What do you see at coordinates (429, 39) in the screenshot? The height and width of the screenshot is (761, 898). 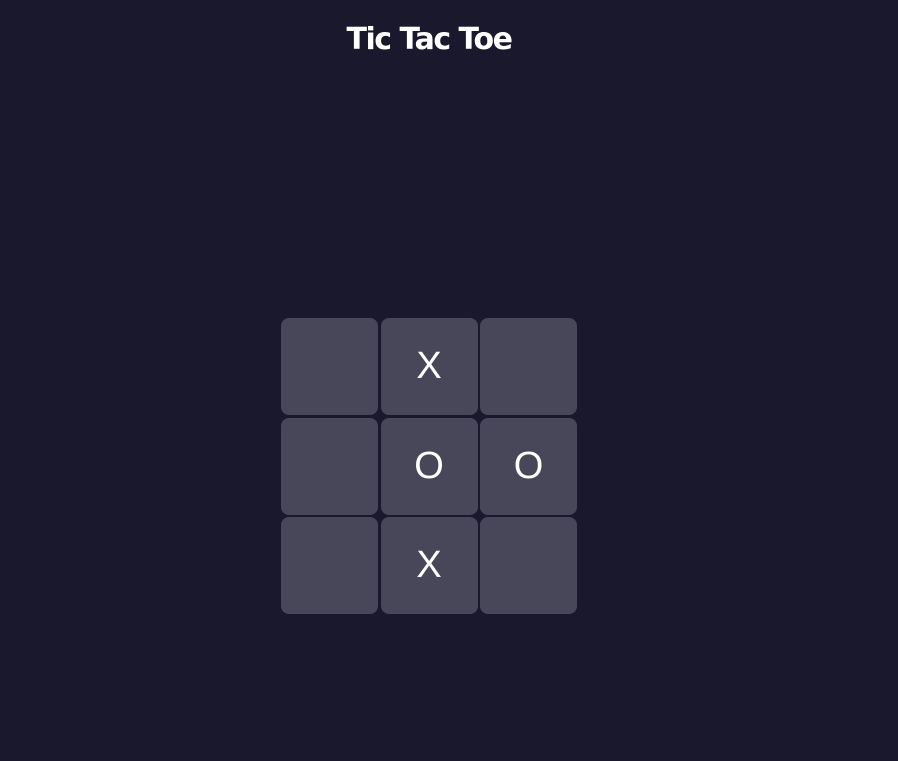 I see `page-title: Tic Tac Toe` at bounding box center [429, 39].